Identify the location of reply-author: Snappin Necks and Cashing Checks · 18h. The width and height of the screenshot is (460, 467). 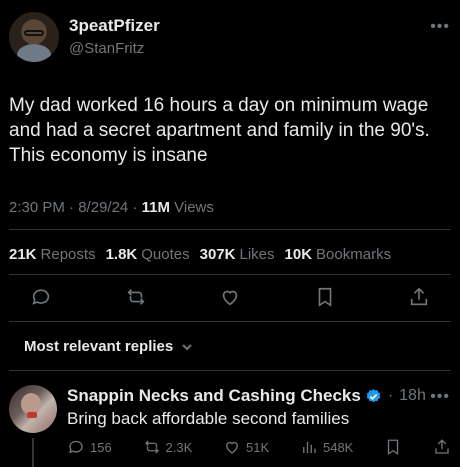
(246, 396).